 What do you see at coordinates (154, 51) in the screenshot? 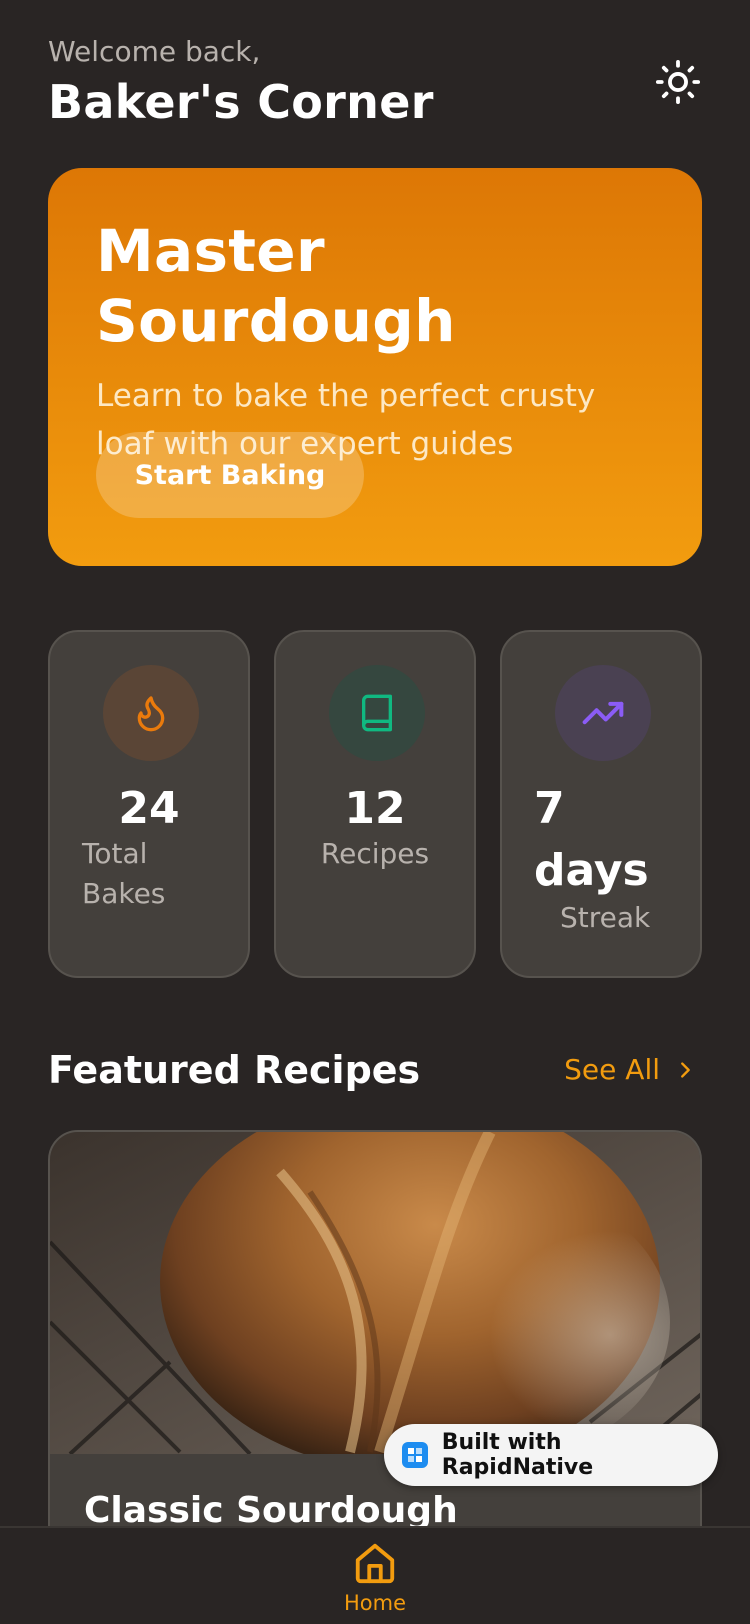
I see `welcome-text: Welcome back,` at bounding box center [154, 51].